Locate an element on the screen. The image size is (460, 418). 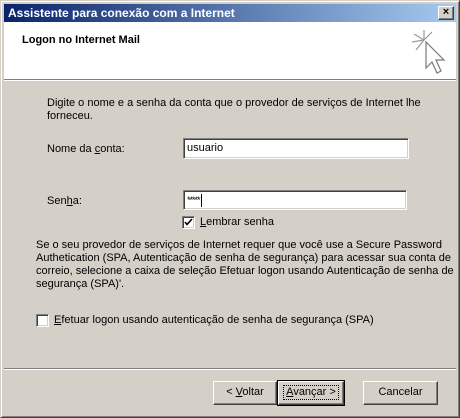
page-title: Logon no Internet Mail is located at coordinates (81, 40).